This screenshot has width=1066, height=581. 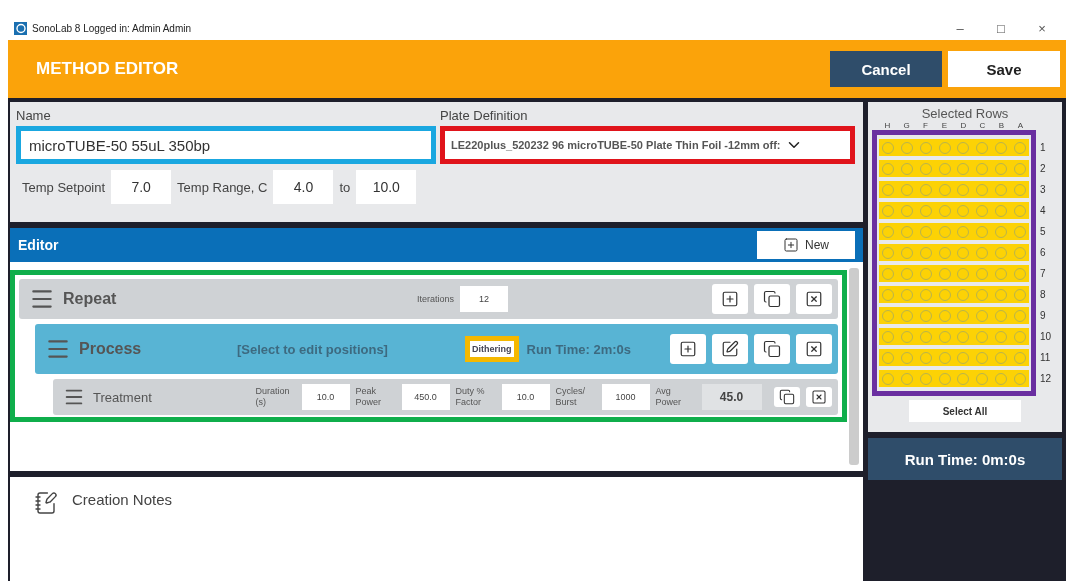 I want to click on window-control: –, so click(x=960, y=28).